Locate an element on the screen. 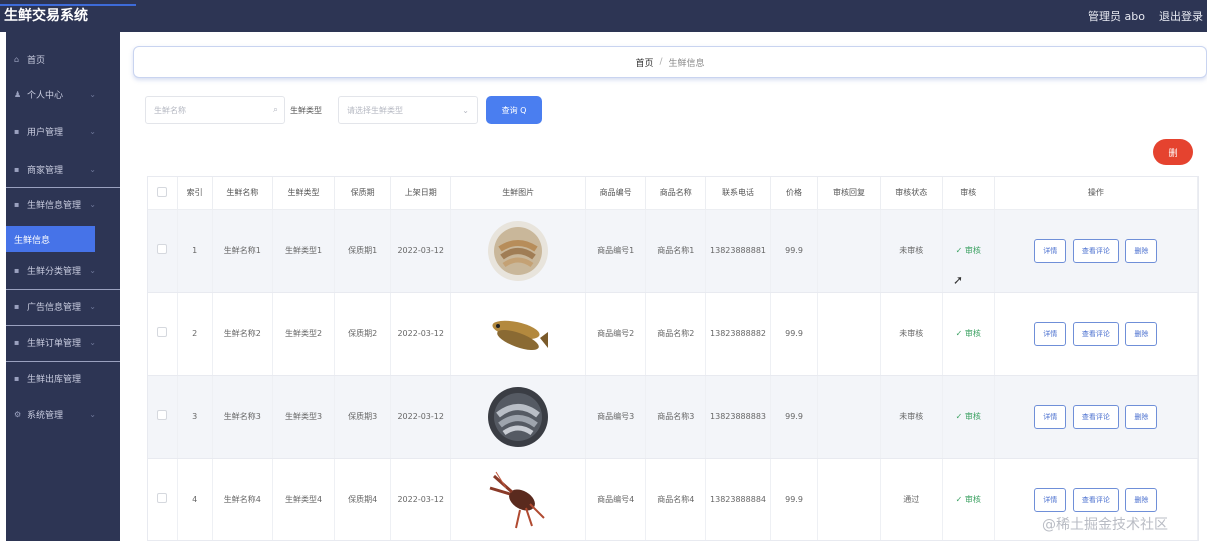  cell-product: 商品名称3 is located at coordinates (676, 417).